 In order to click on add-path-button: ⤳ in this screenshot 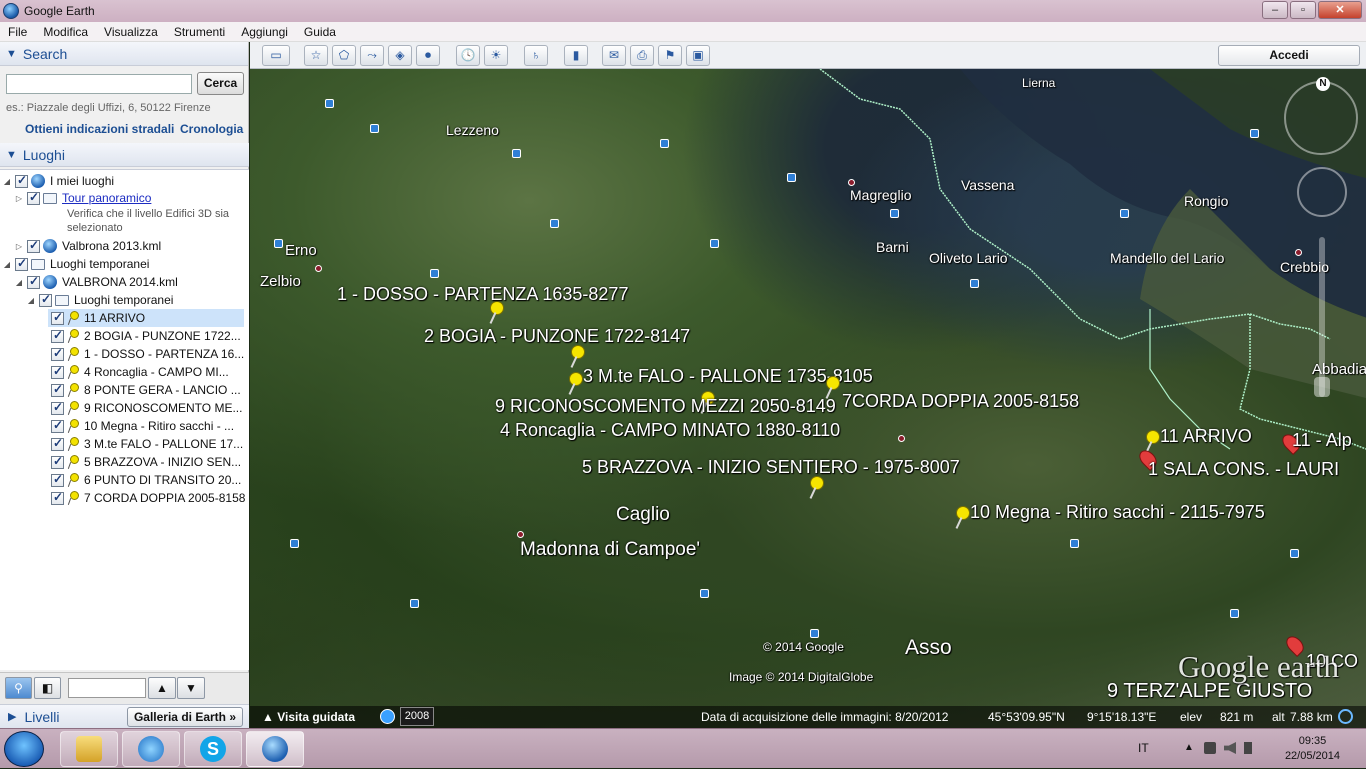, I will do `click(372, 55)`.